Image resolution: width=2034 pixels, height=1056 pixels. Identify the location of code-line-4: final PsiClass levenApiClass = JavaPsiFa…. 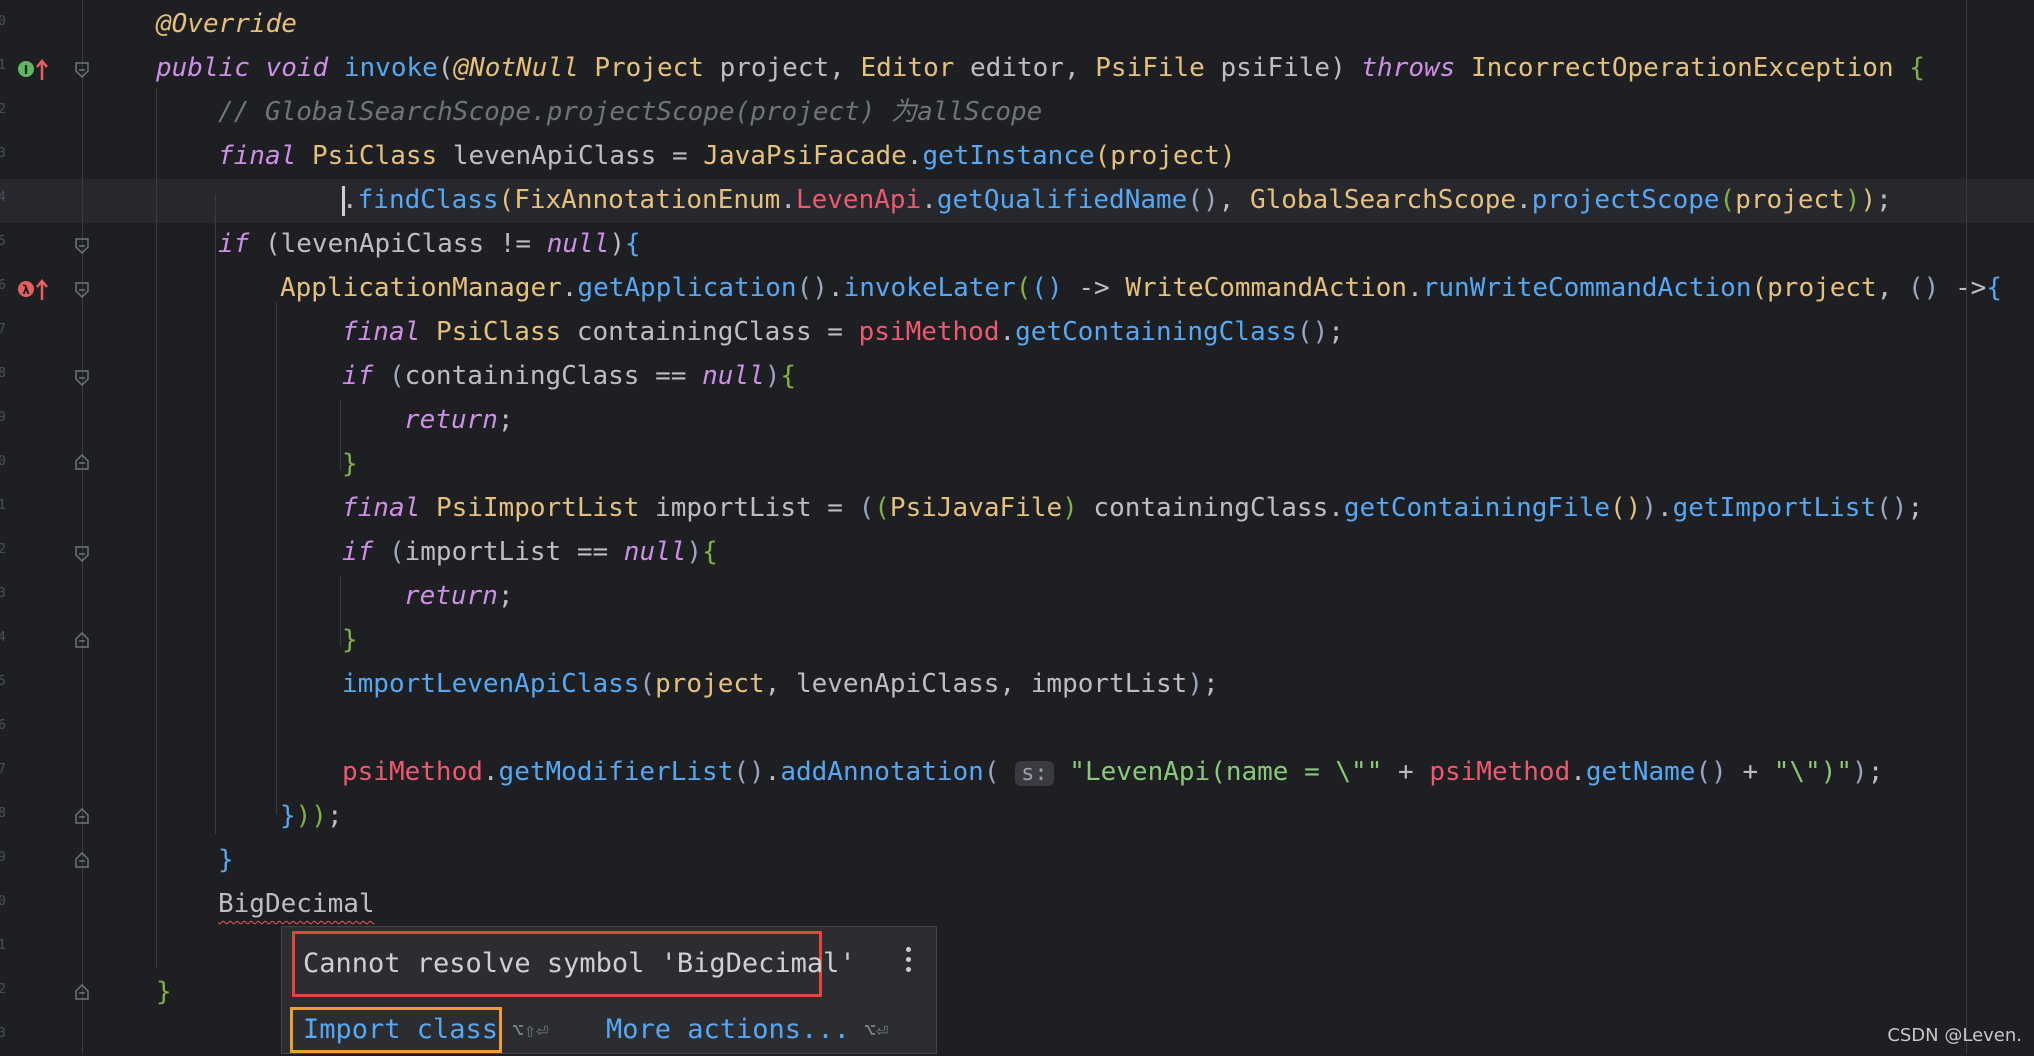
(727, 156).